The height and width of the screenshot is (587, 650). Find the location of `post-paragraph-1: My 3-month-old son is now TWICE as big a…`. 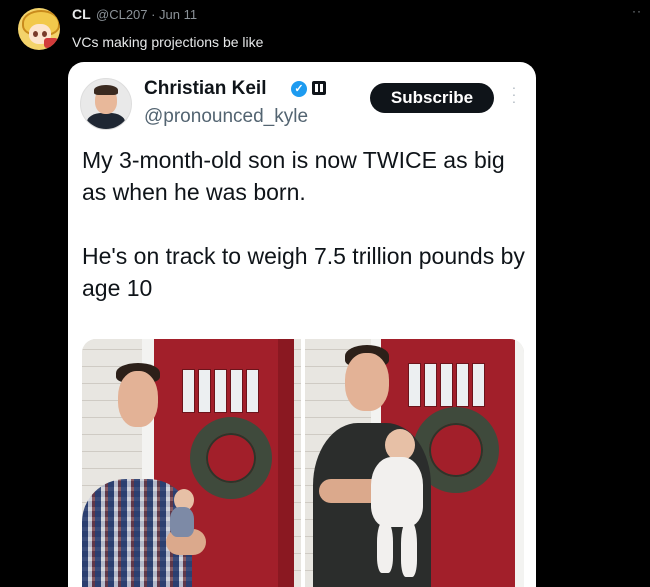

post-paragraph-1: My 3-month-old son is now TWICE as big a… is located at coordinates (293, 176).